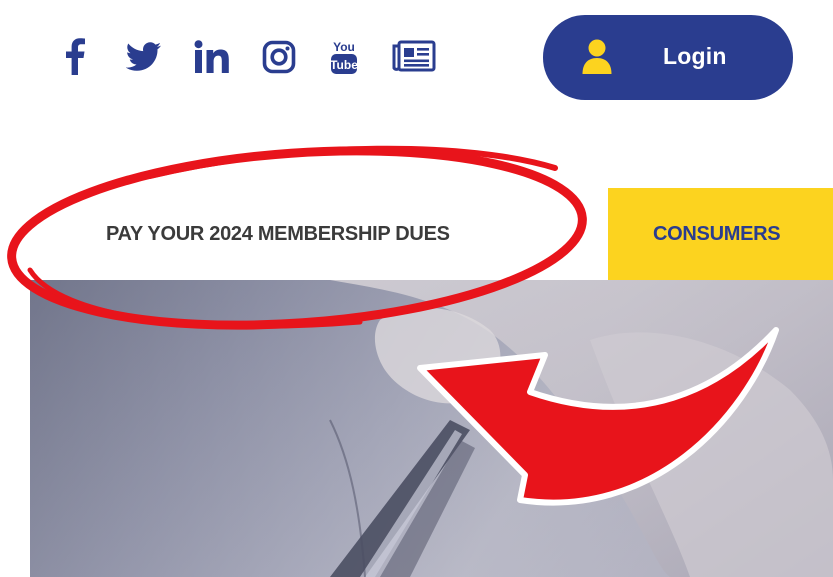 This screenshot has height=577, width=833. What do you see at coordinates (75, 58) in the screenshot?
I see `facebook-icon` at bounding box center [75, 58].